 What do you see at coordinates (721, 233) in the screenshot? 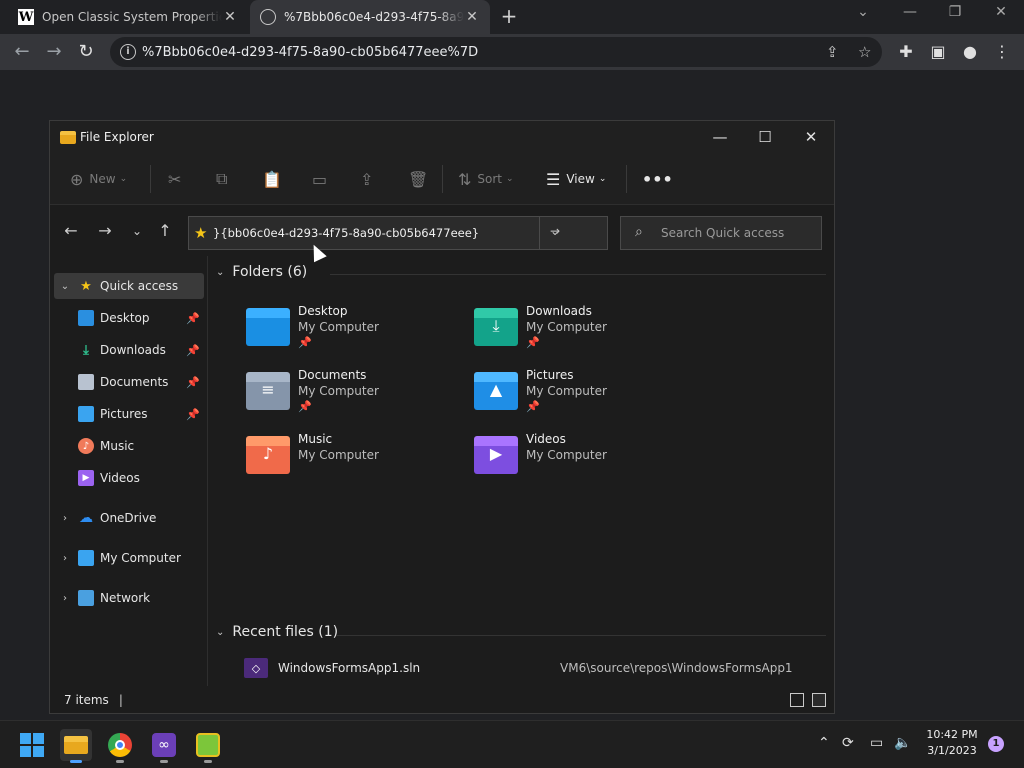
I see `search-input: ⌕ Search Quick access` at bounding box center [721, 233].